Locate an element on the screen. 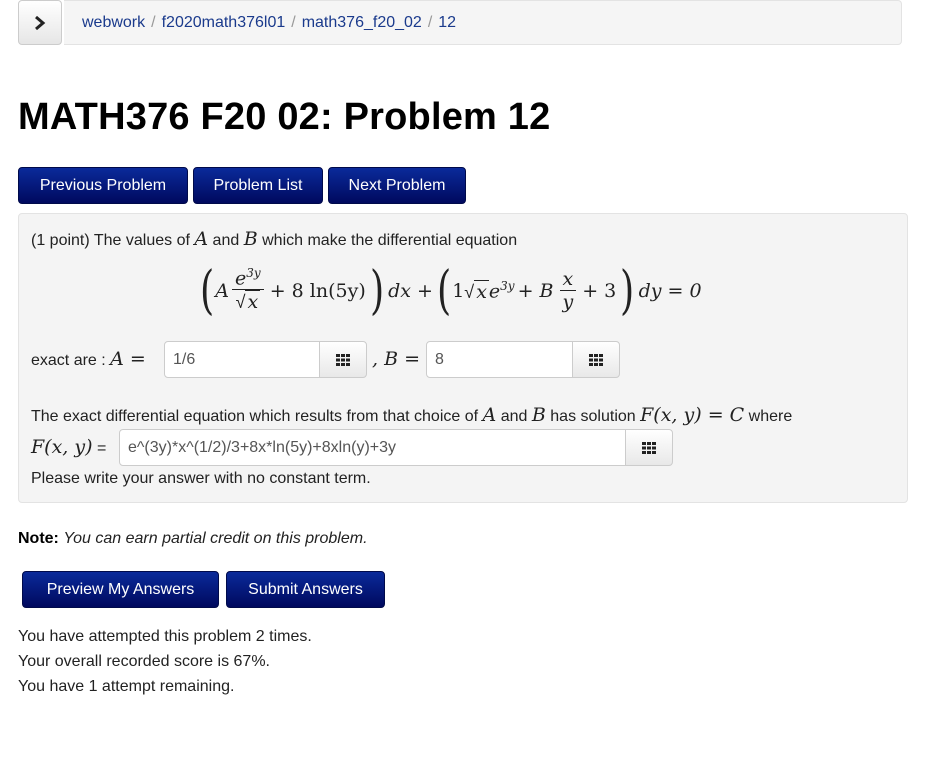  a-equals: A = is located at coordinates (128, 359).